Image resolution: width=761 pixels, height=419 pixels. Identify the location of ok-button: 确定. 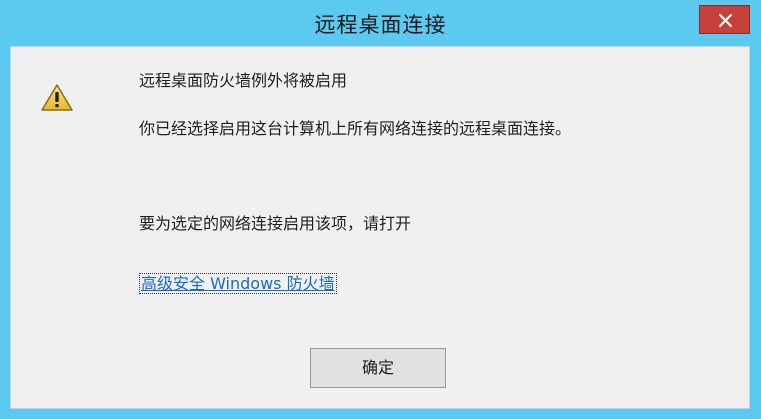
(378, 368).